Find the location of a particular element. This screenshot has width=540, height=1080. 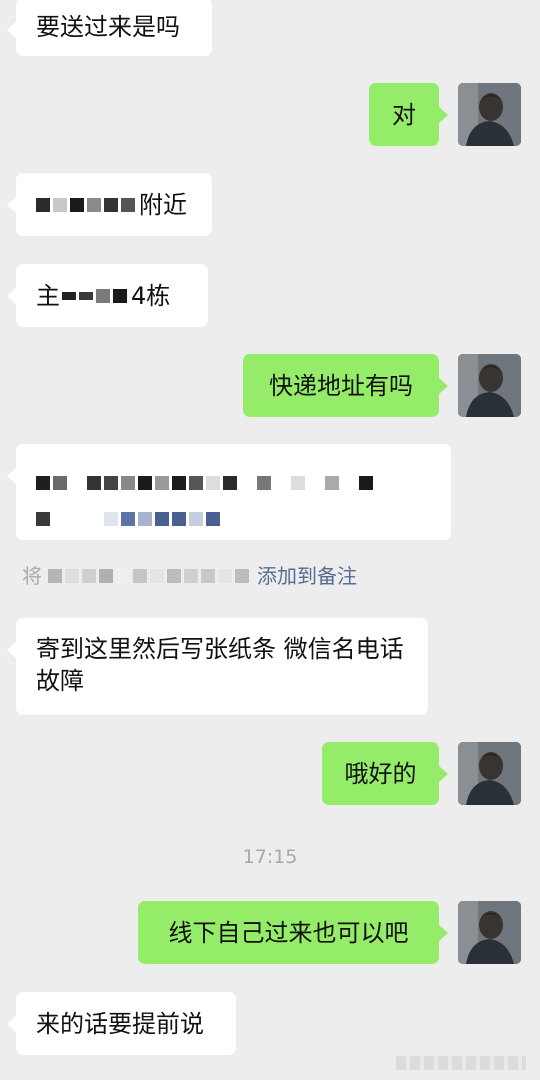

message-incoming: 来的话要提前说 is located at coordinates (121, 1023).